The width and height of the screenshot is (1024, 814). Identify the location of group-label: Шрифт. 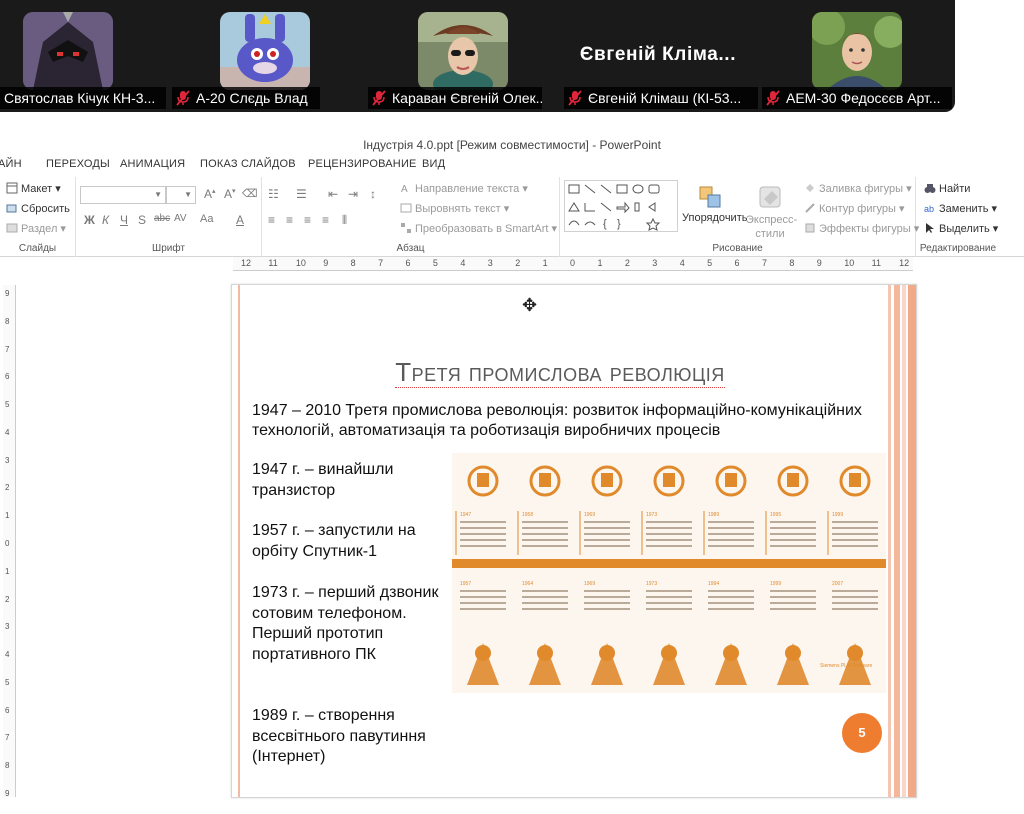
(168, 248).